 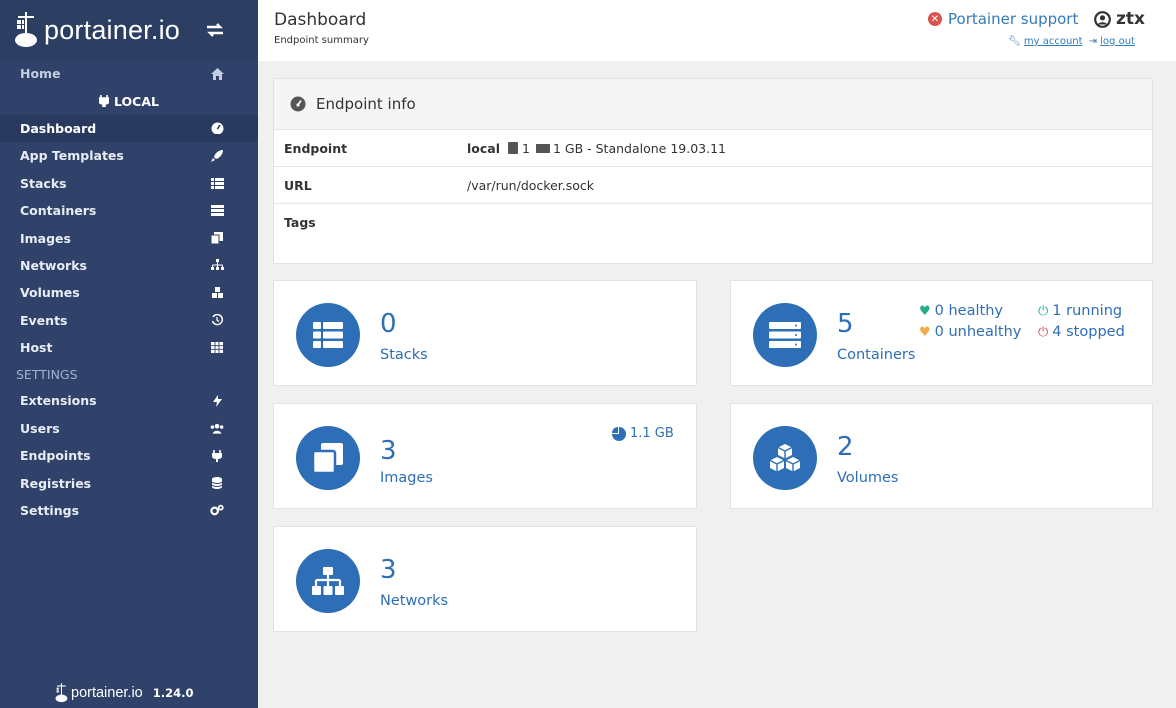 I want to click on portainer-logo: portainer.io, so click(x=97, y=30).